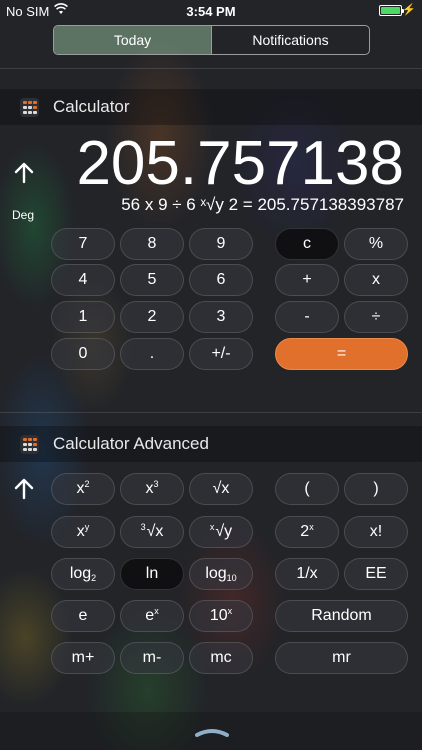 The width and height of the screenshot is (422, 750). Describe the element at coordinates (83, 317) in the screenshot. I see `key-1: 1` at that location.